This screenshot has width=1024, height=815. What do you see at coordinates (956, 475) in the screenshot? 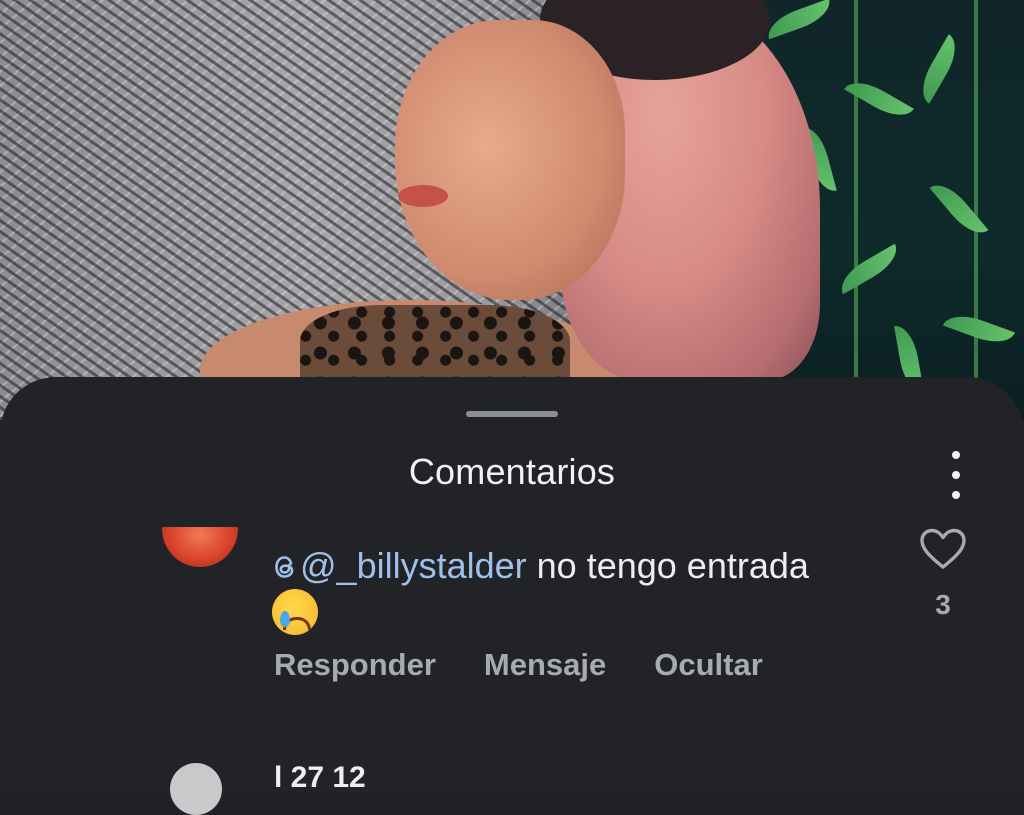
I see `more-vert-icon` at bounding box center [956, 475].